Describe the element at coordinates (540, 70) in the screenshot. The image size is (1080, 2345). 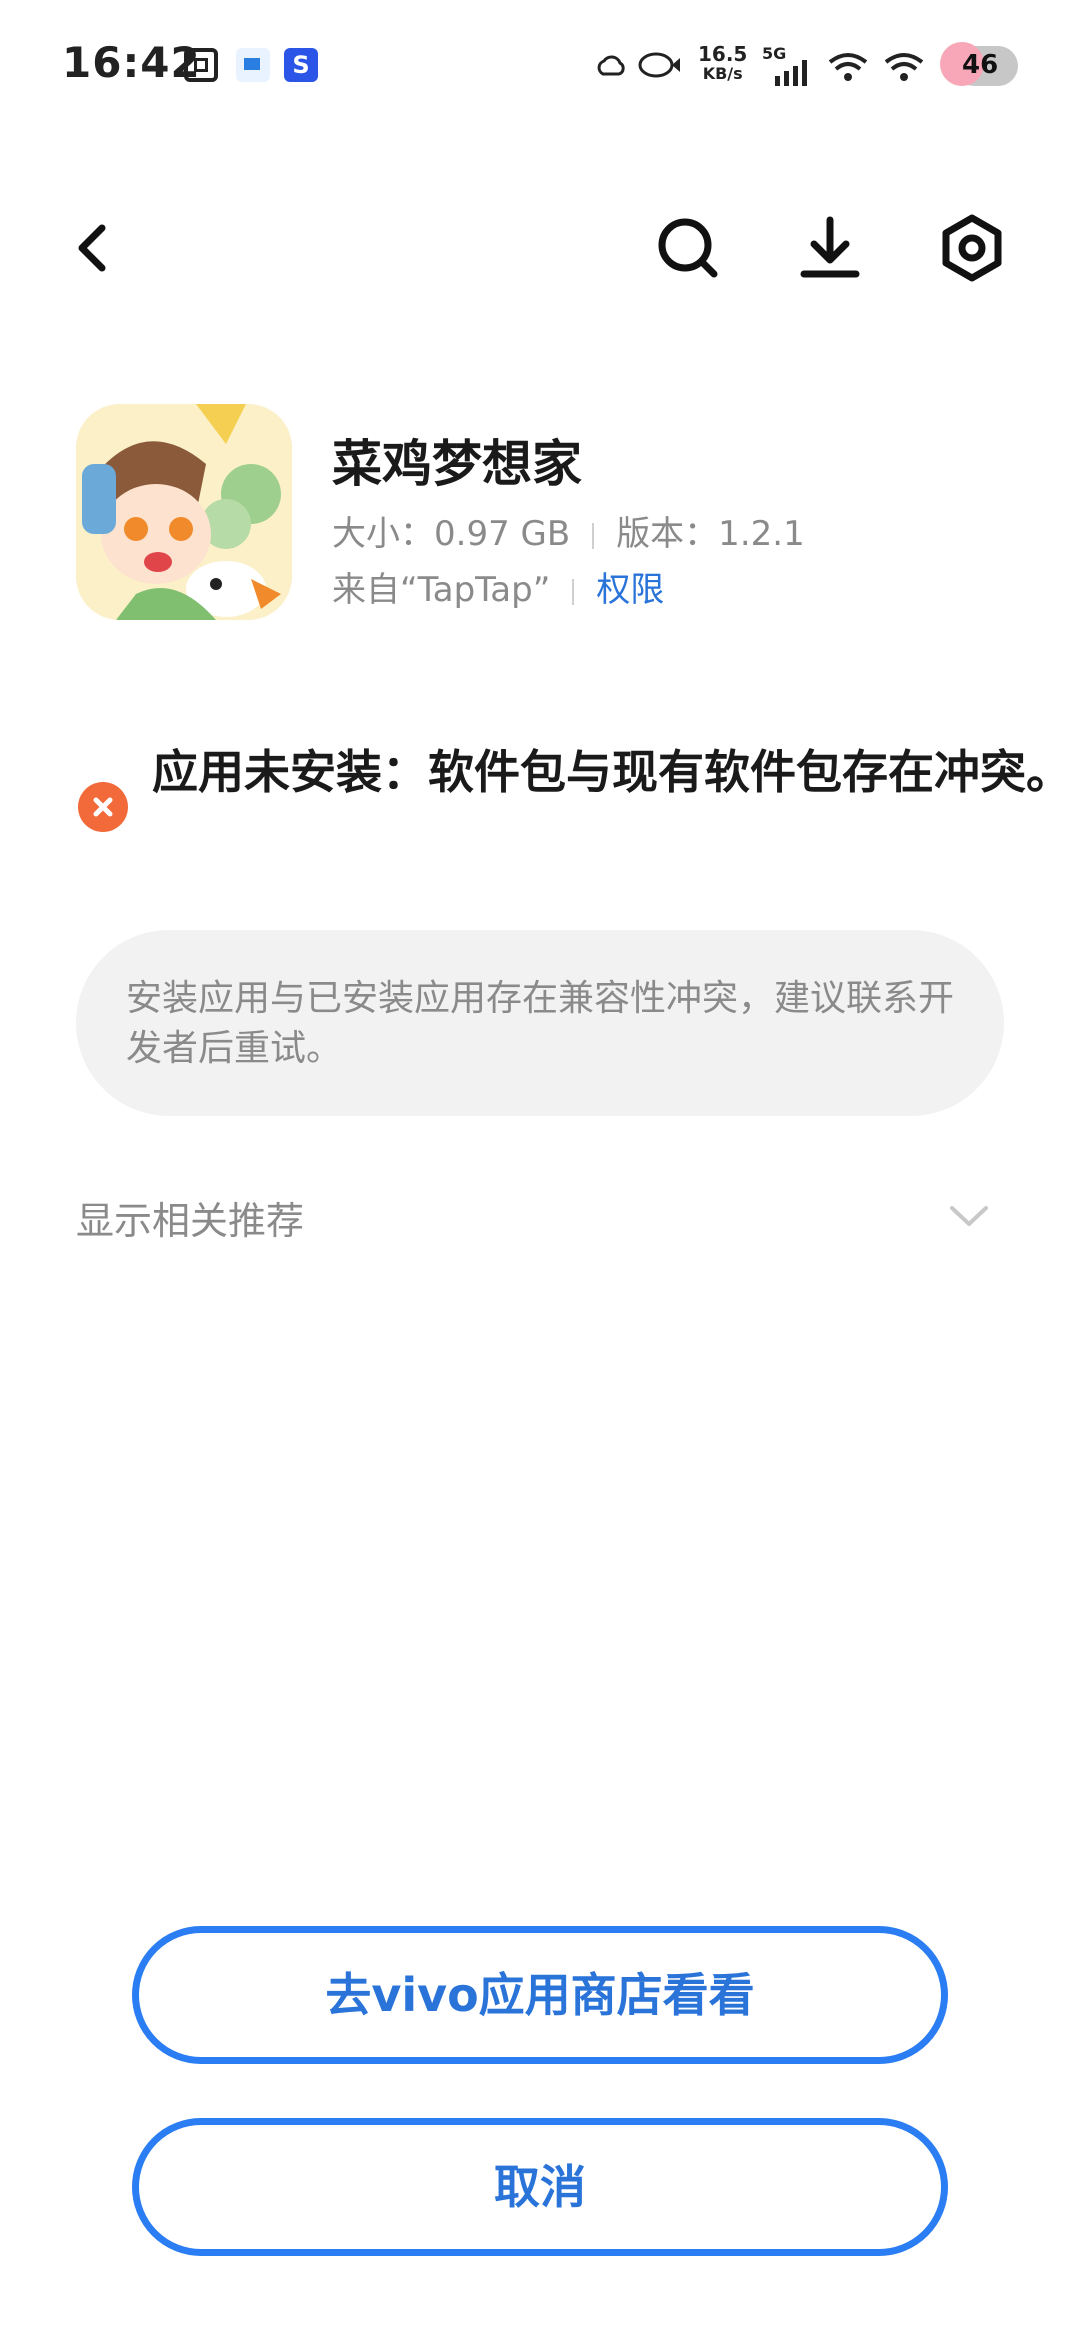
I see `status-bar: 16:42 16.5 KB/s 5G 46` at that location.